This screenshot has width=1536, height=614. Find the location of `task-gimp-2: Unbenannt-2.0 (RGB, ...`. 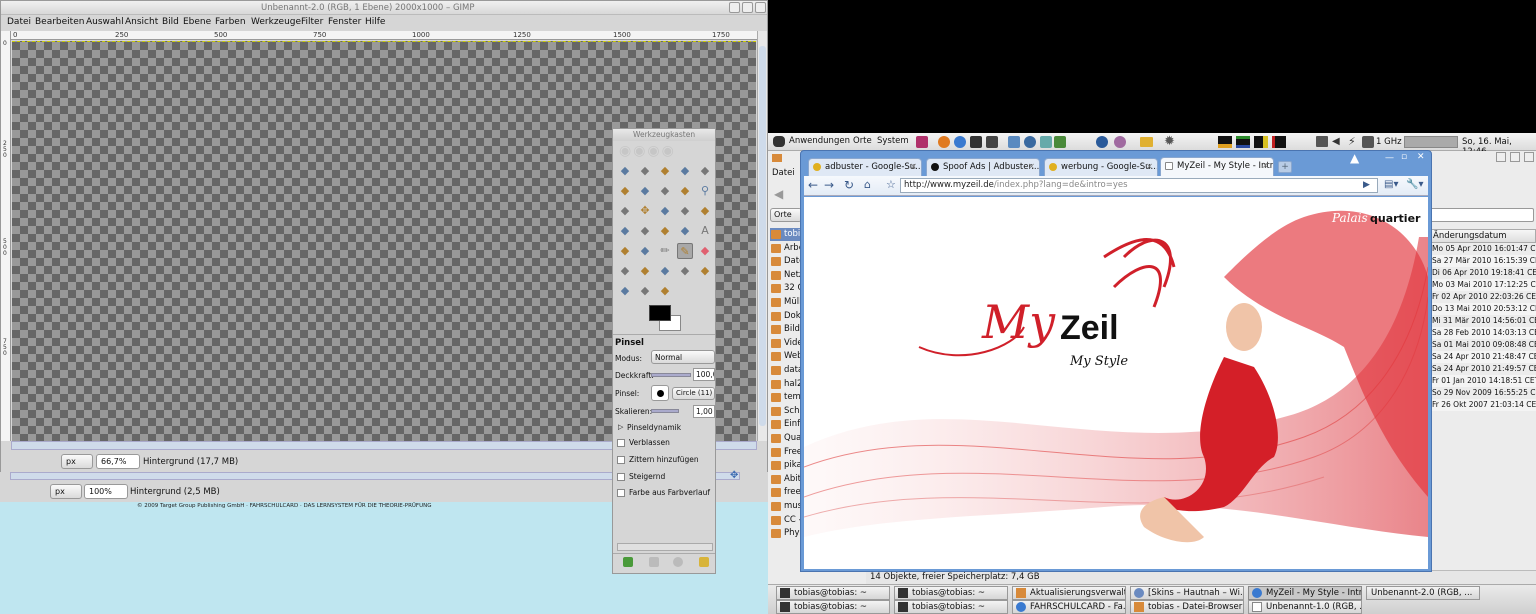

task-gimp-2: Unbenannt-2.0 (RGB, ... is located at coordinates (1423, 593).